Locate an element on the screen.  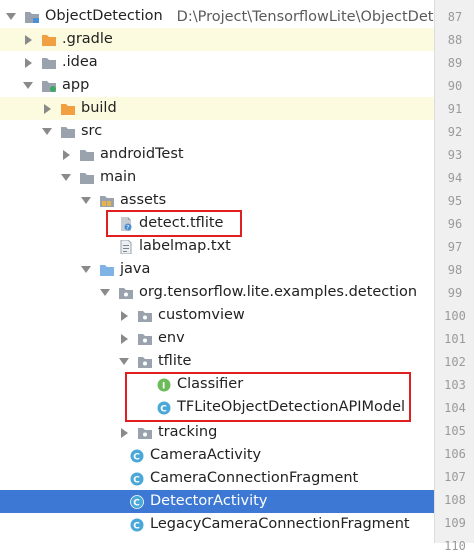
tree-row-src: src is located at coordinates (217, 131).